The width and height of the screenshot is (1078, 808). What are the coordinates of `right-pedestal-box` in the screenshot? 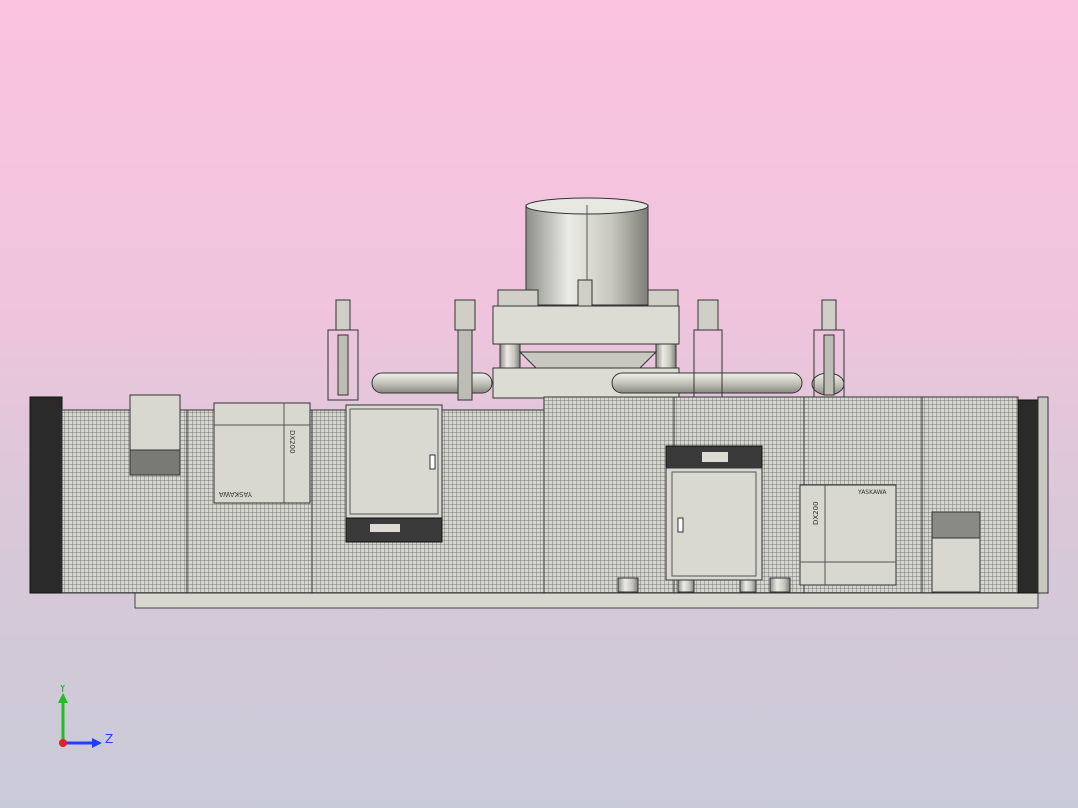 It's located at (956, 552).